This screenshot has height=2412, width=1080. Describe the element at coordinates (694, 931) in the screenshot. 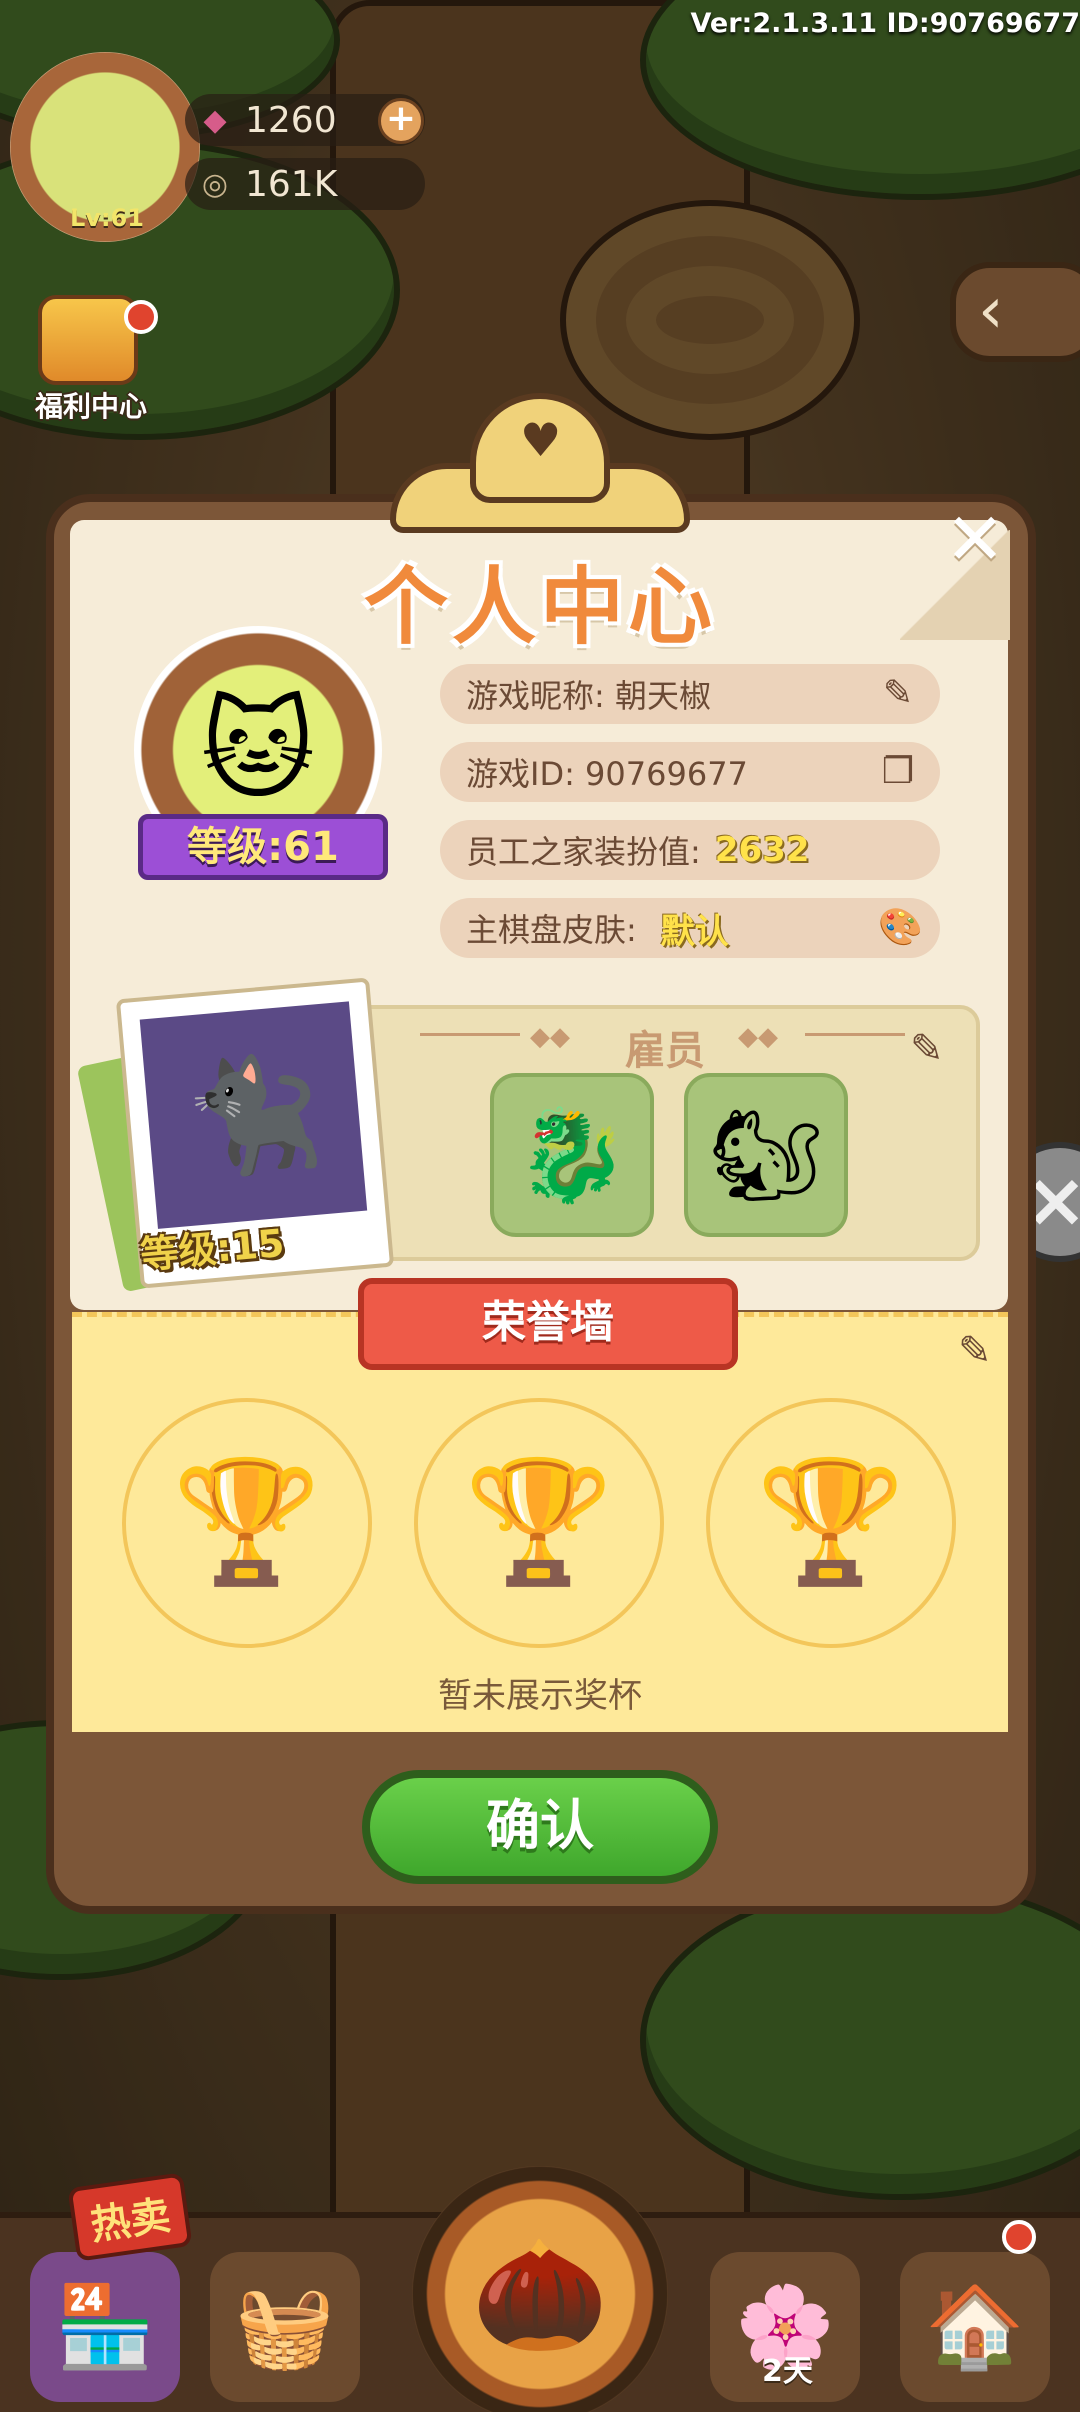

I see `board-skin-value: 默认` at that location.